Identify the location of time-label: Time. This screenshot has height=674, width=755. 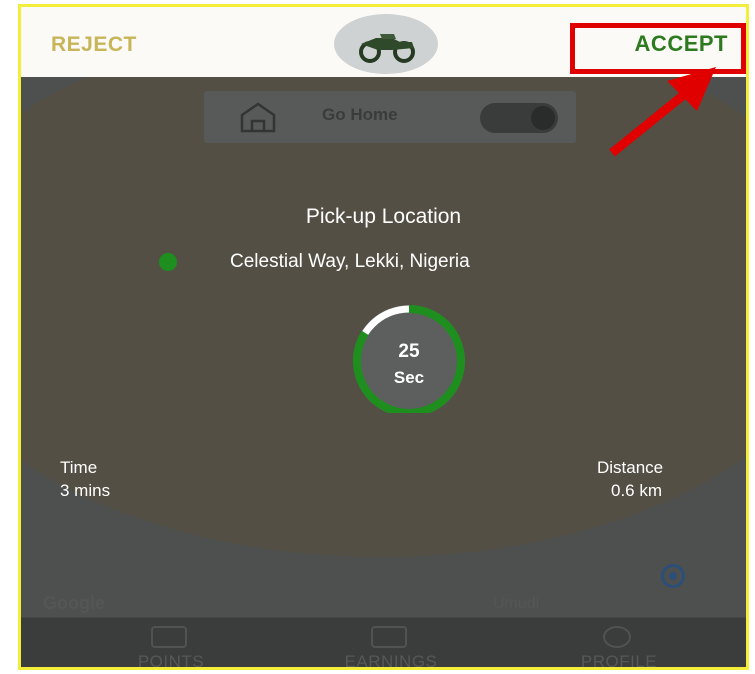
(79, 467).